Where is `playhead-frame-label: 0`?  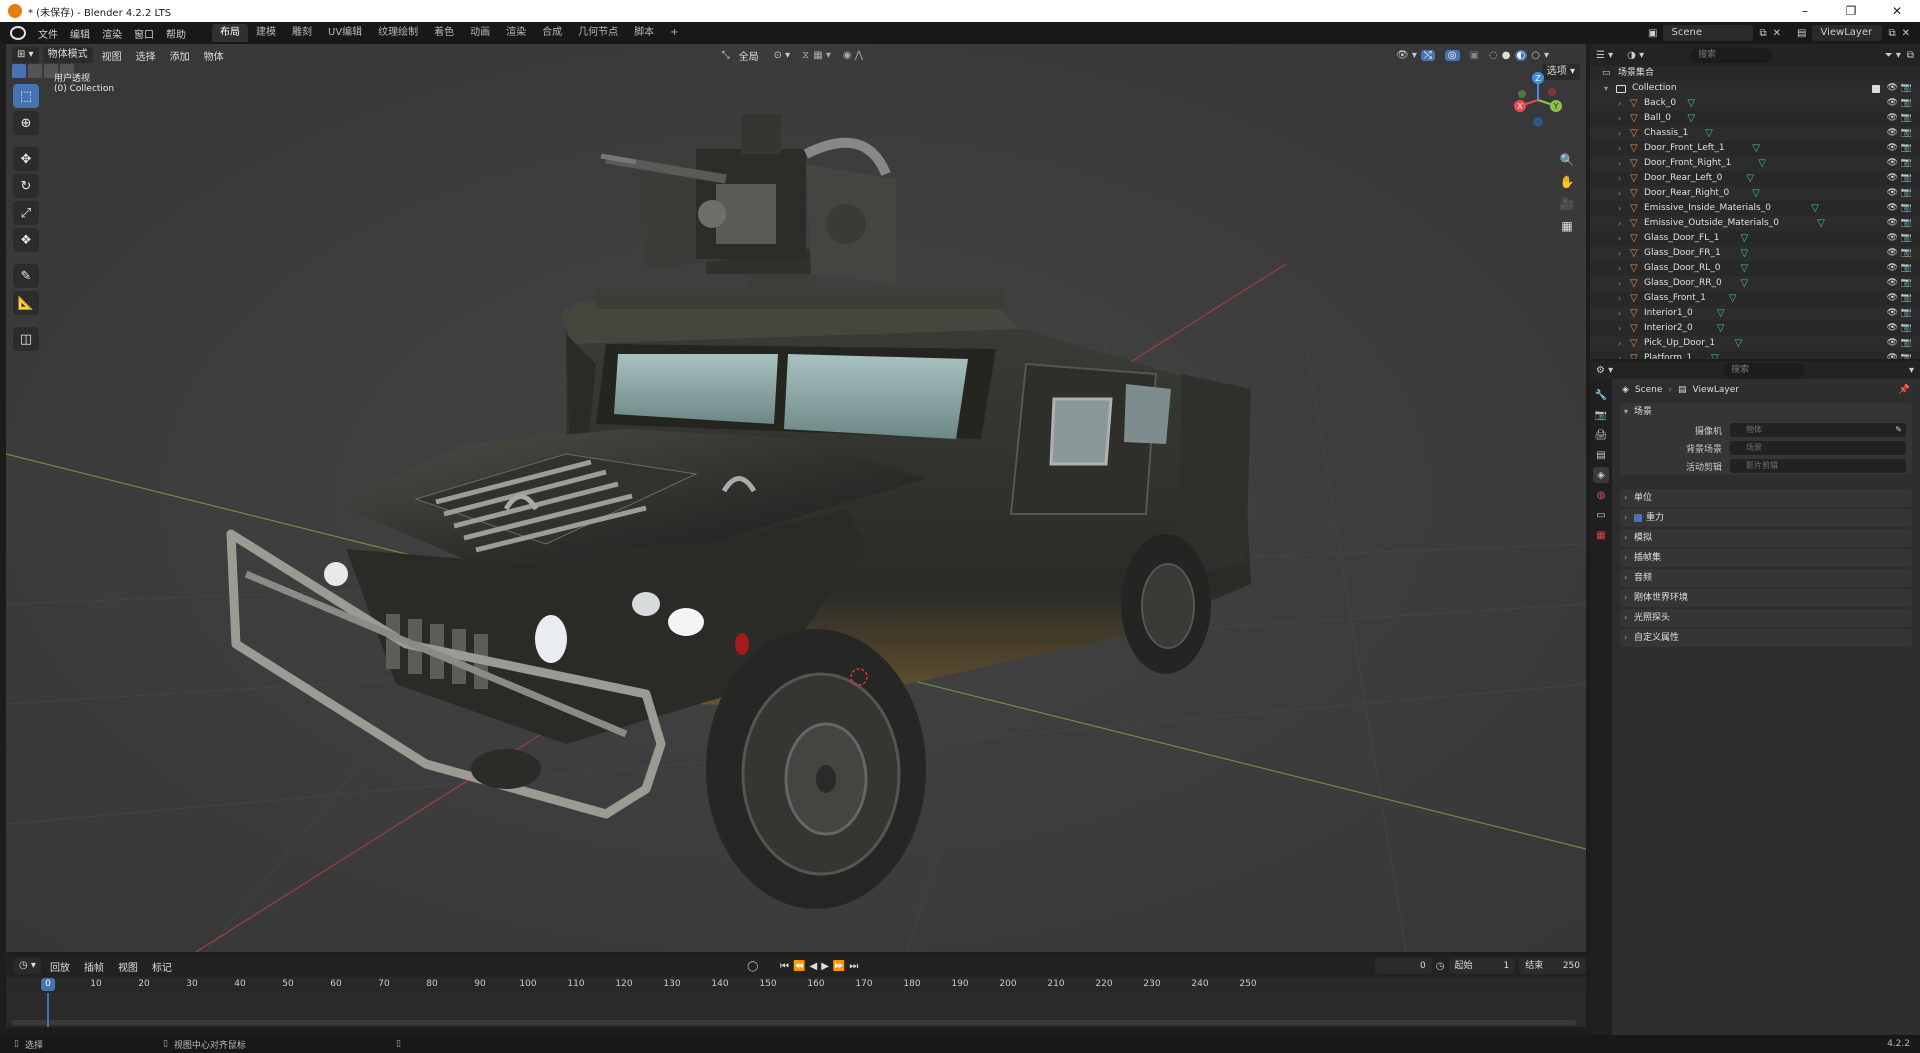
playhead-frame-label: 0 is located at coordinates (48, 984).